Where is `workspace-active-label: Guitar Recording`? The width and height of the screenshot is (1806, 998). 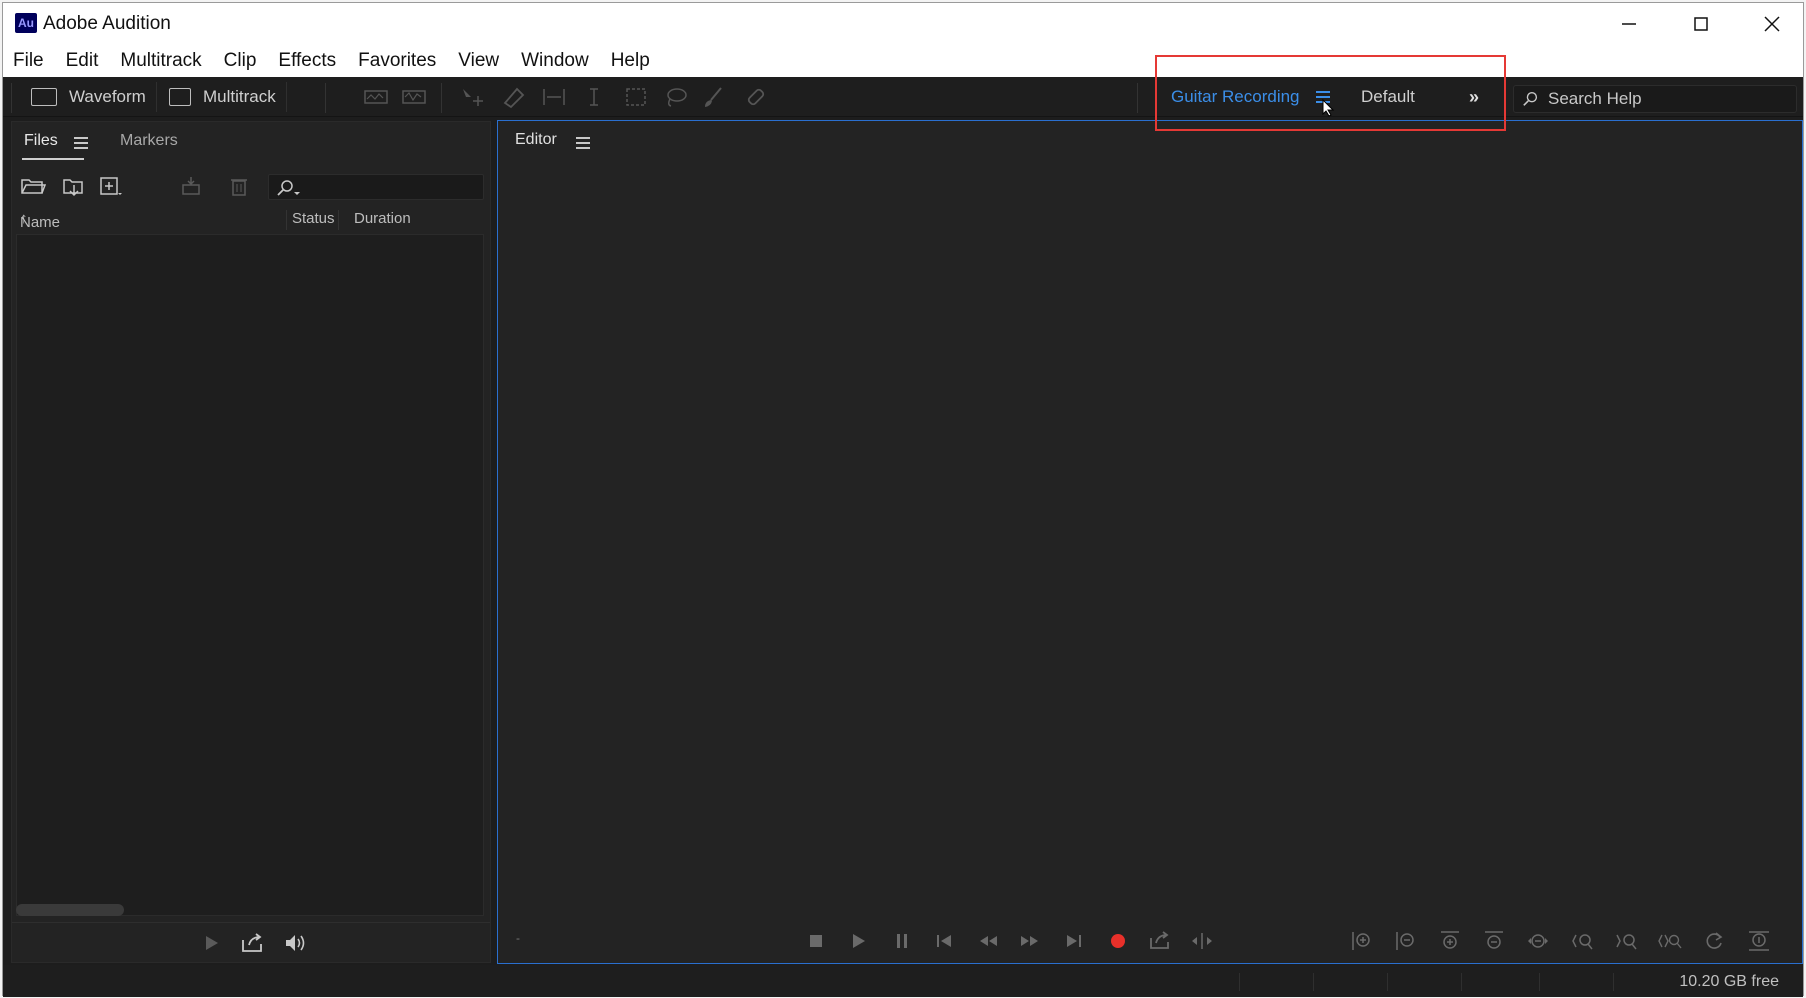 workspace-active-label: Guitar Recording is located at coordinates (1235, 96).